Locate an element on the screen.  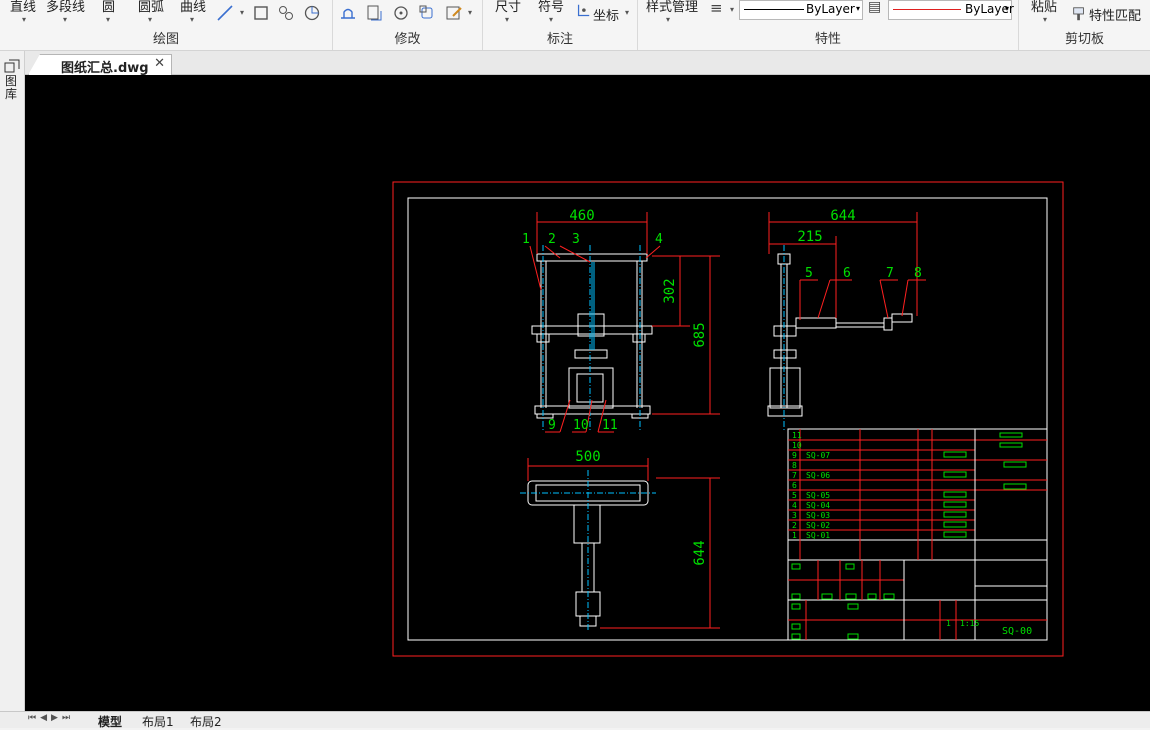
dim-plan-height: 644 is located at coordinates (700, 552).